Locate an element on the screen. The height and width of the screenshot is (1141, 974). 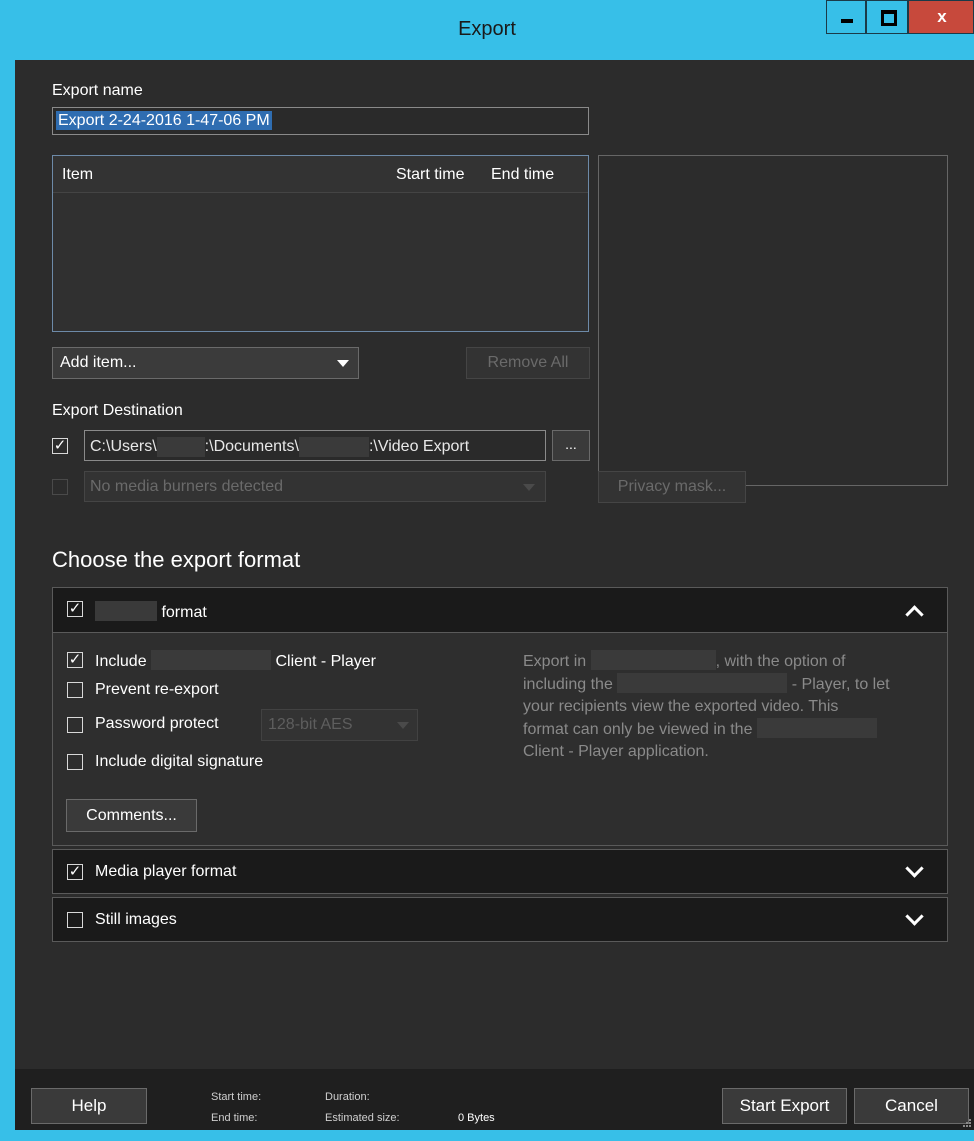
export-name-input: Export 2-24-2016 1-47-06 PM is located at coordinates (320, 121).